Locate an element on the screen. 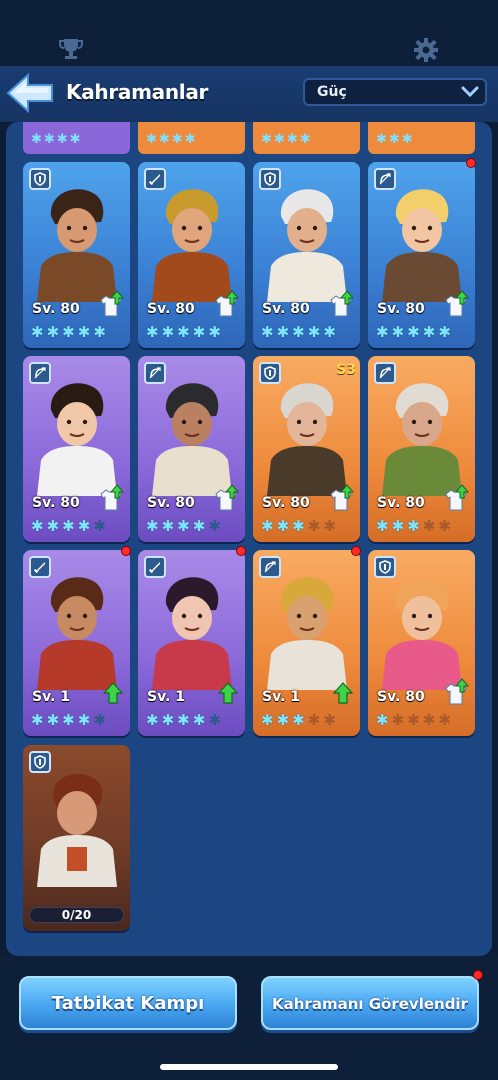  sort-dropdown-value: Güç is located at coordinates (332, 92).